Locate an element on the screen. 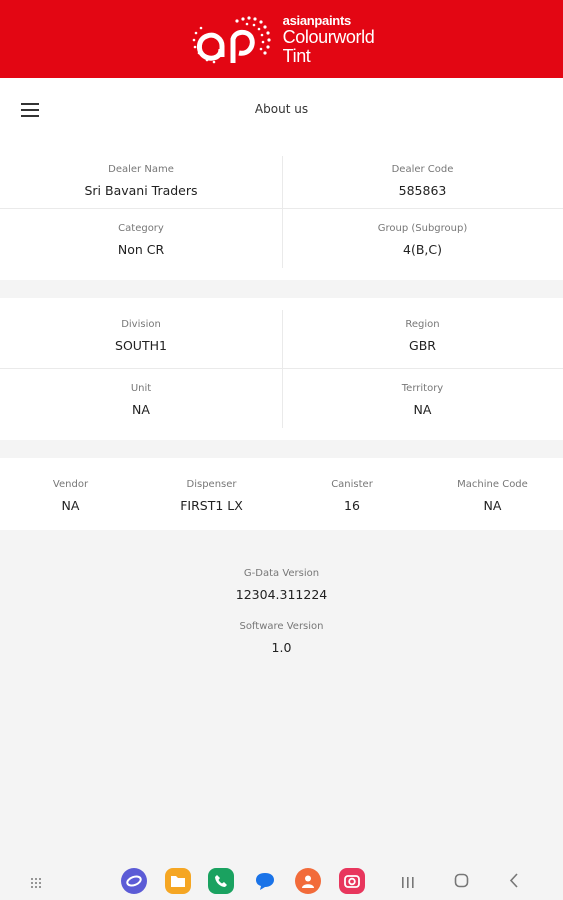 The height and width of the screenshot is (900, 563). unit-value: NA is located at coordinates (141, 409).